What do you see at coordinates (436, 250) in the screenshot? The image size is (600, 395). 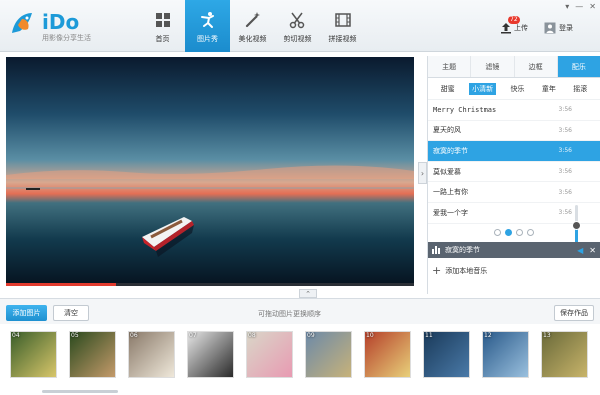 I see `equalizer-icon` at bounding box center [436, 250].